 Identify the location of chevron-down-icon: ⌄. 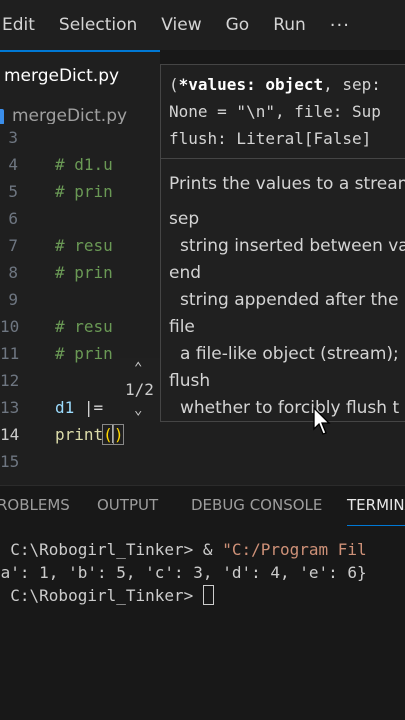
(138, 410).